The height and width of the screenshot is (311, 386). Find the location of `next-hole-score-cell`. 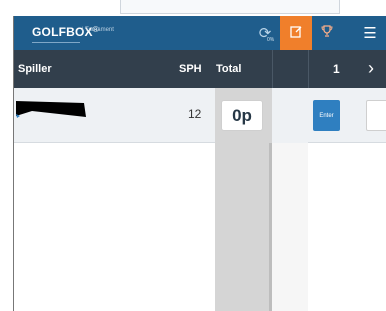

next-hole-score-cell is located at coordinates (376, 115).